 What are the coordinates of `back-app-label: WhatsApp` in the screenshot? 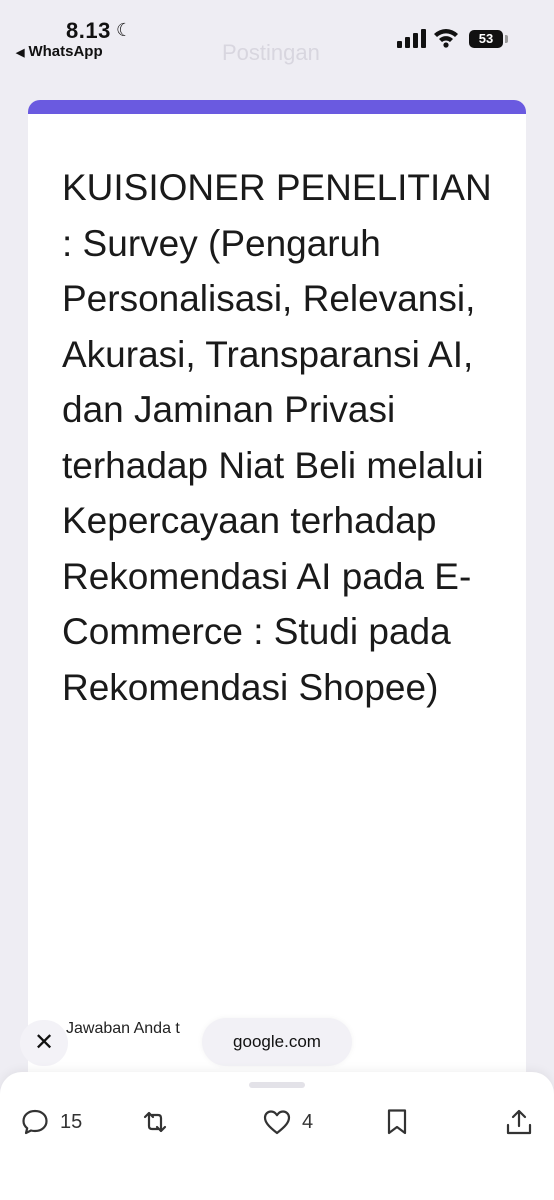 It's located at (65, 51).